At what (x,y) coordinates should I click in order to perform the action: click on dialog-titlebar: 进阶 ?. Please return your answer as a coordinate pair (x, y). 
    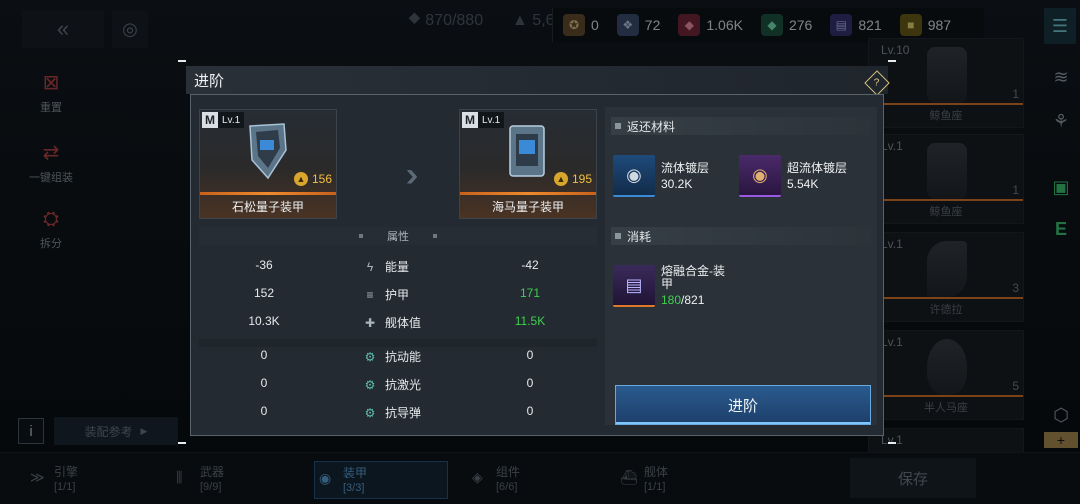
    Looking at the image, I should click on (538, 81).